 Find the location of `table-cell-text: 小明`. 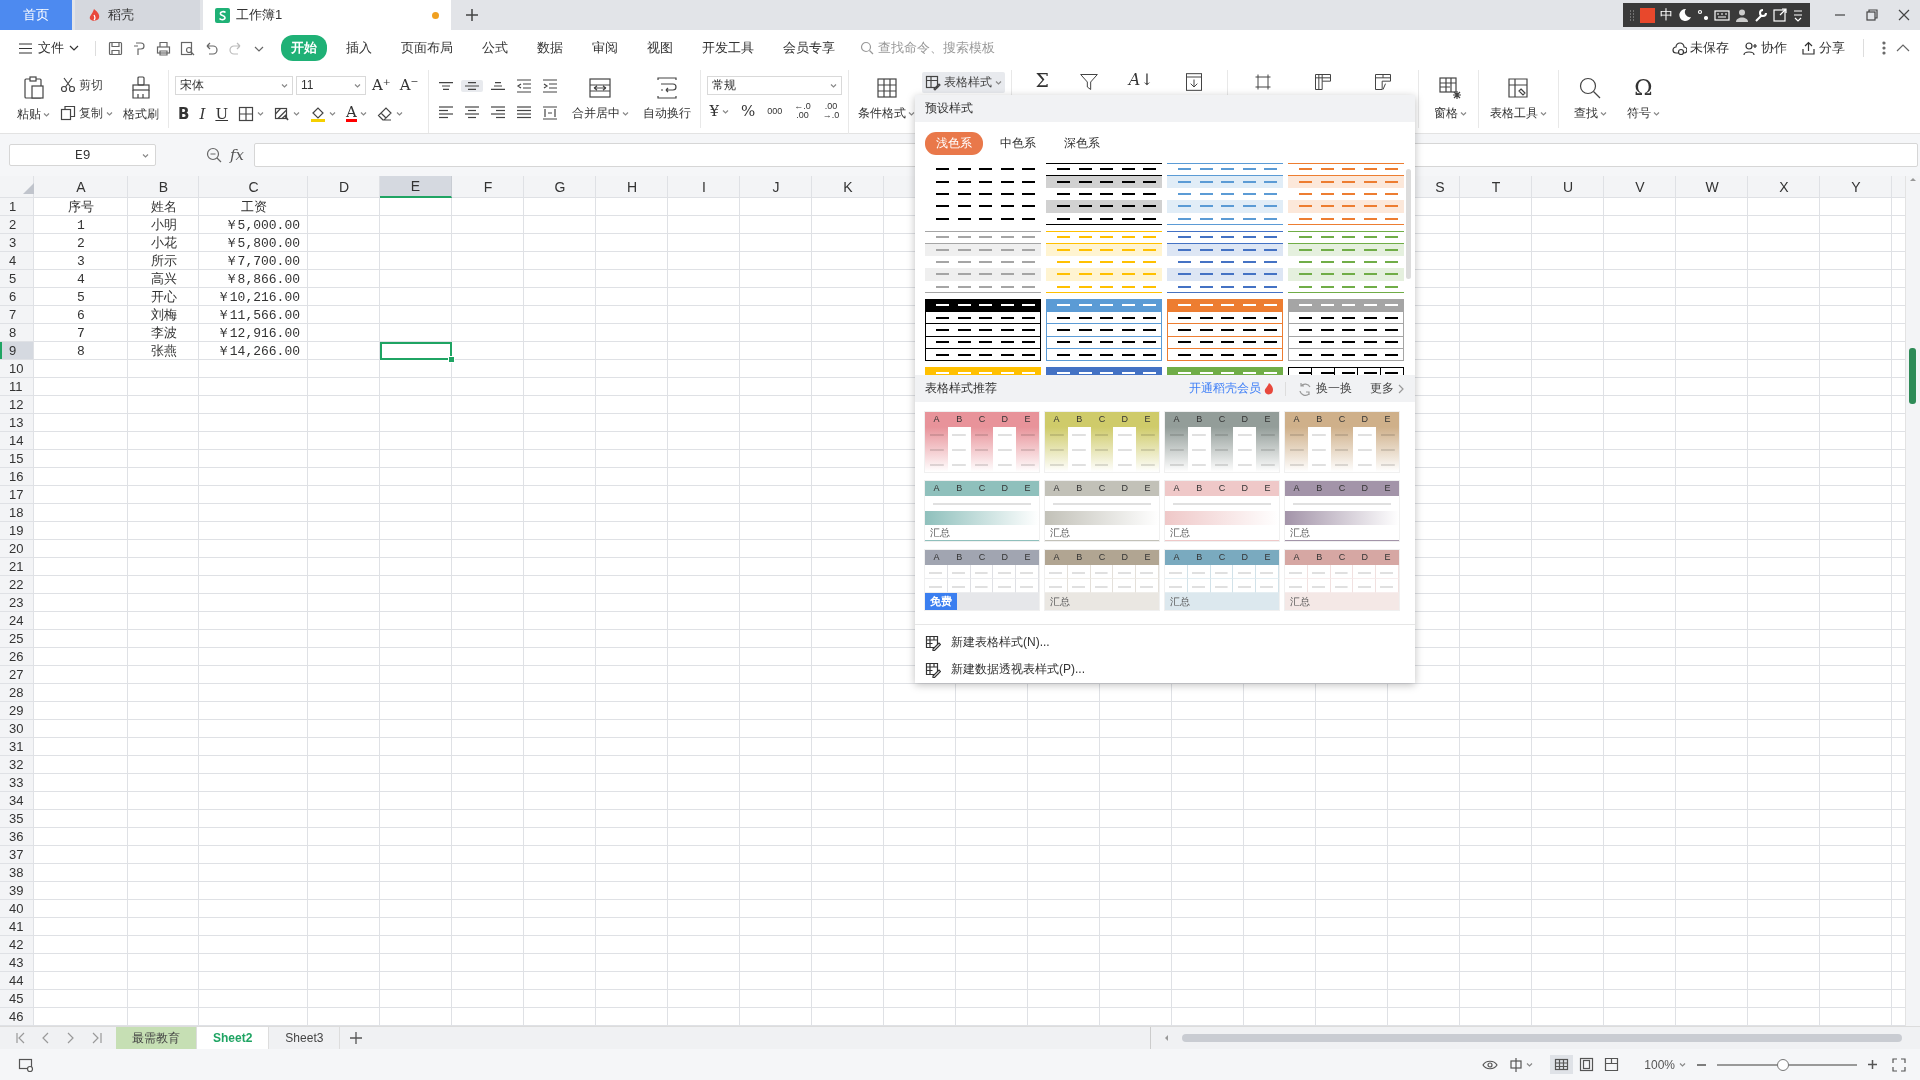

table-cell-text: 小明 is located at coordinates (163, 225).